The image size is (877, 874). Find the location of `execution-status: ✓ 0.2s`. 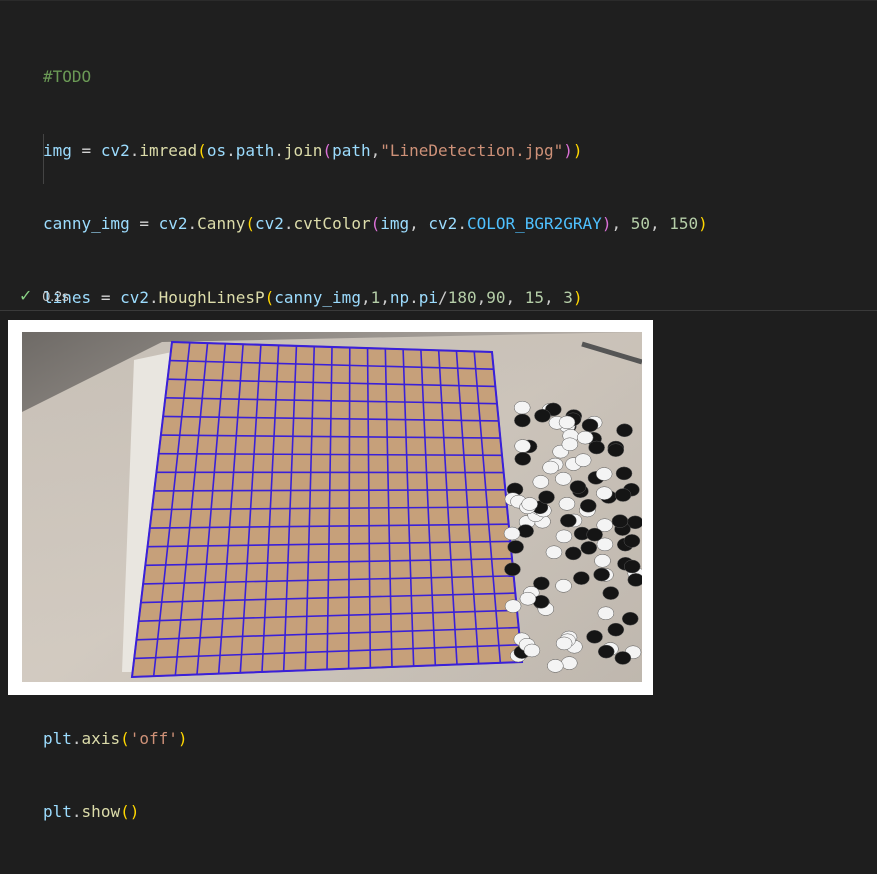

execution-status: ✓ 0.2s is located at coordinates (44, 296).